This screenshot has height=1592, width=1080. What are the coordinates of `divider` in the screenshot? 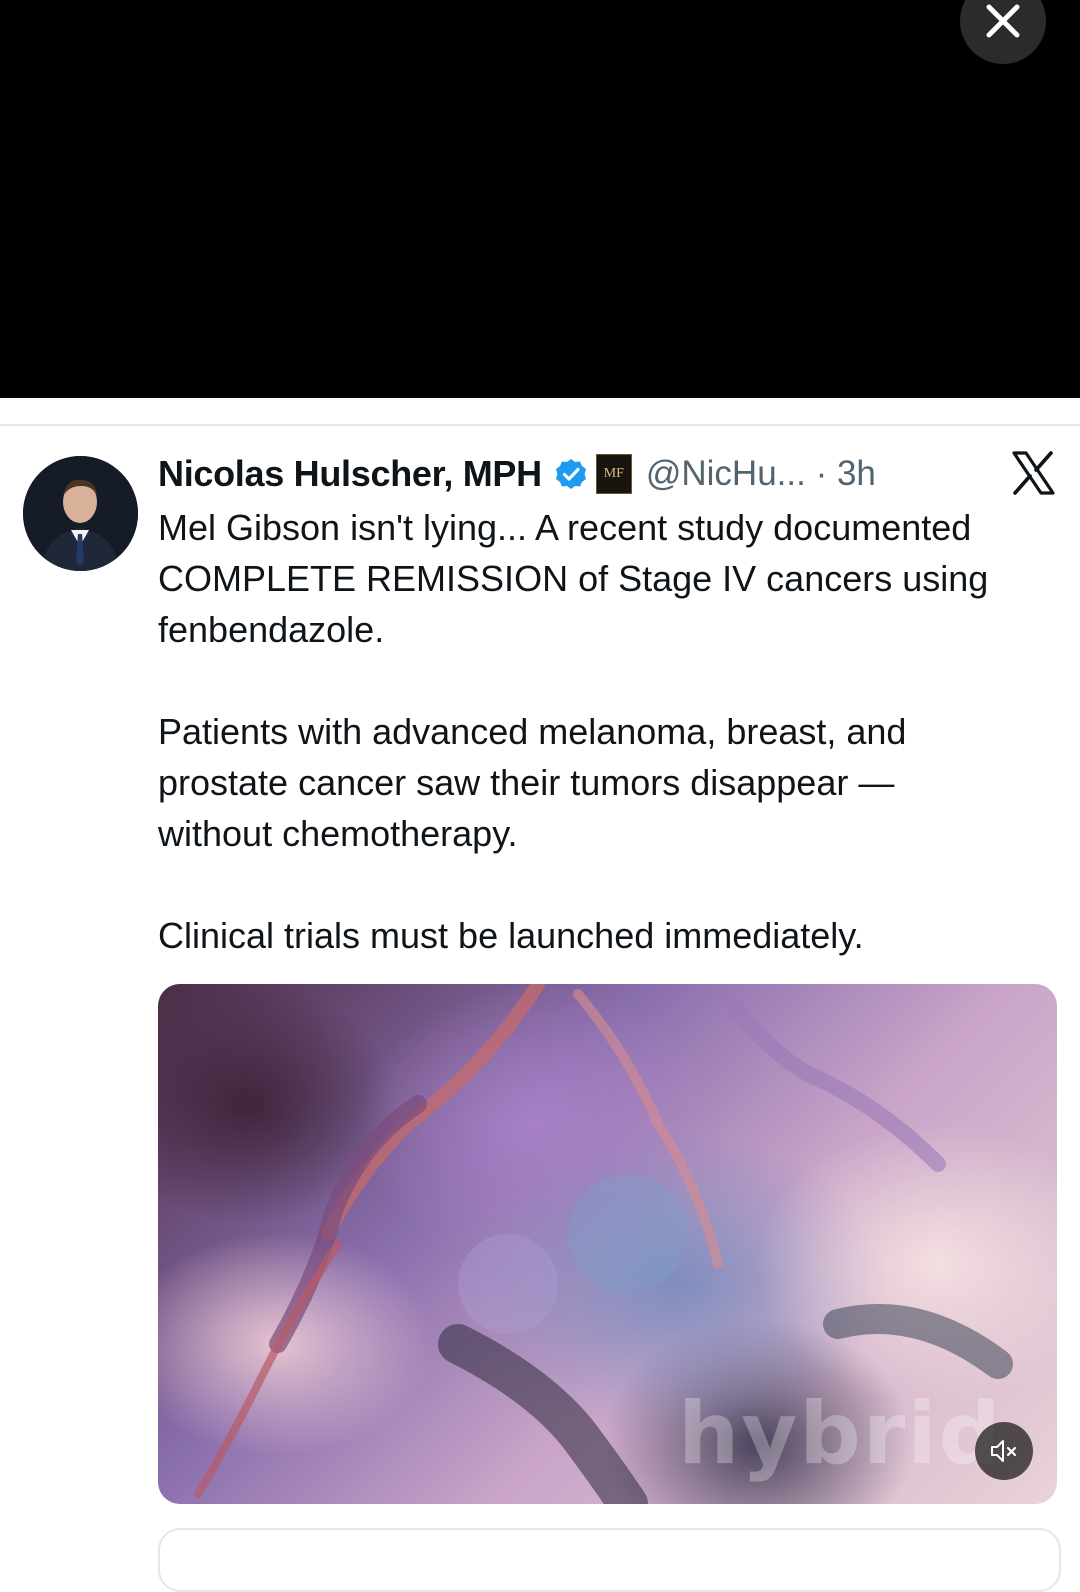 It's located at (540, 425).